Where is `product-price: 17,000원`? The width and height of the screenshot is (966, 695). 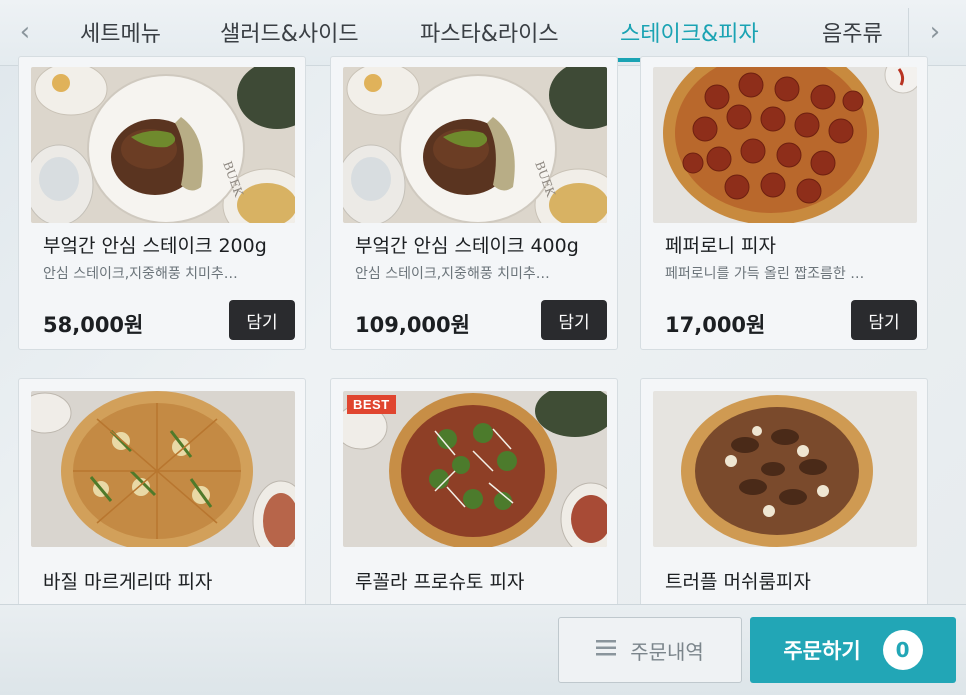 product-price: 17,000원 is located at coordinates (715, 325).